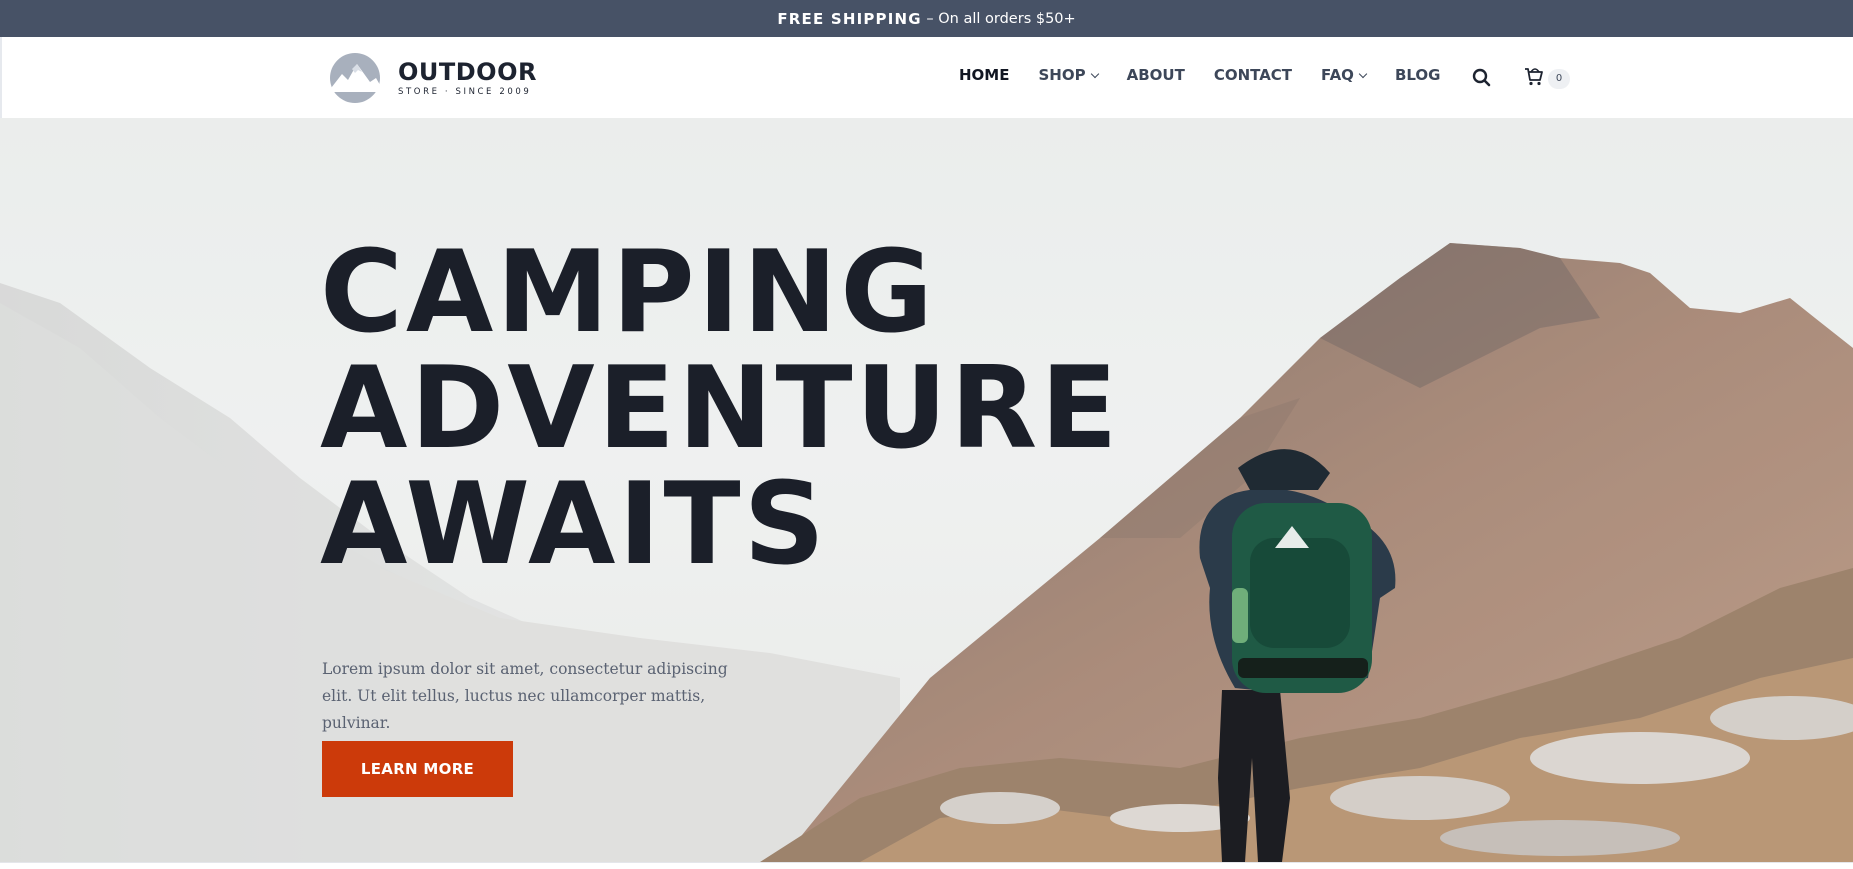  What do you see at coordinates (1337, 75) in the screenshot?
I see `nav-item-label: FAQ` at bounding box center [1337, 75].